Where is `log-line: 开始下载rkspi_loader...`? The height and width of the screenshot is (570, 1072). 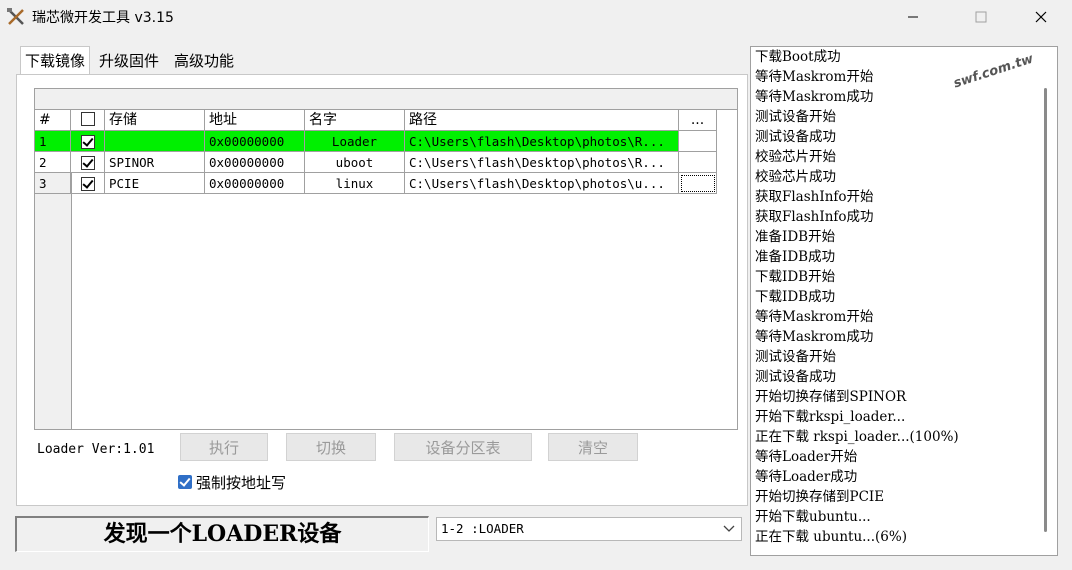 log-line: 开始下载rkspi_loader... is located at coordinates (830, 417).